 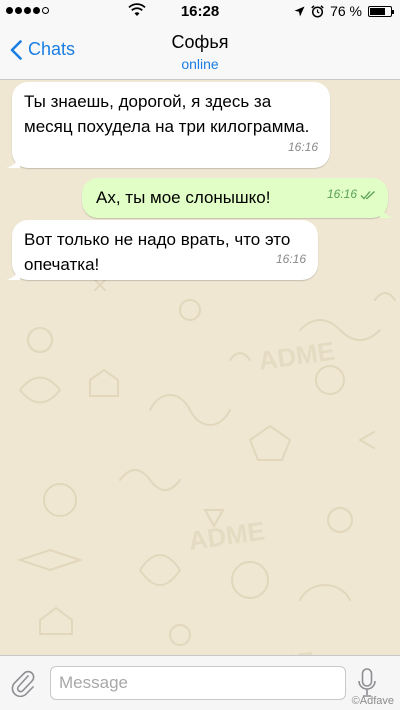 I want to click on navigation-bar: Chats Софья online, so click(x=200, y=52).